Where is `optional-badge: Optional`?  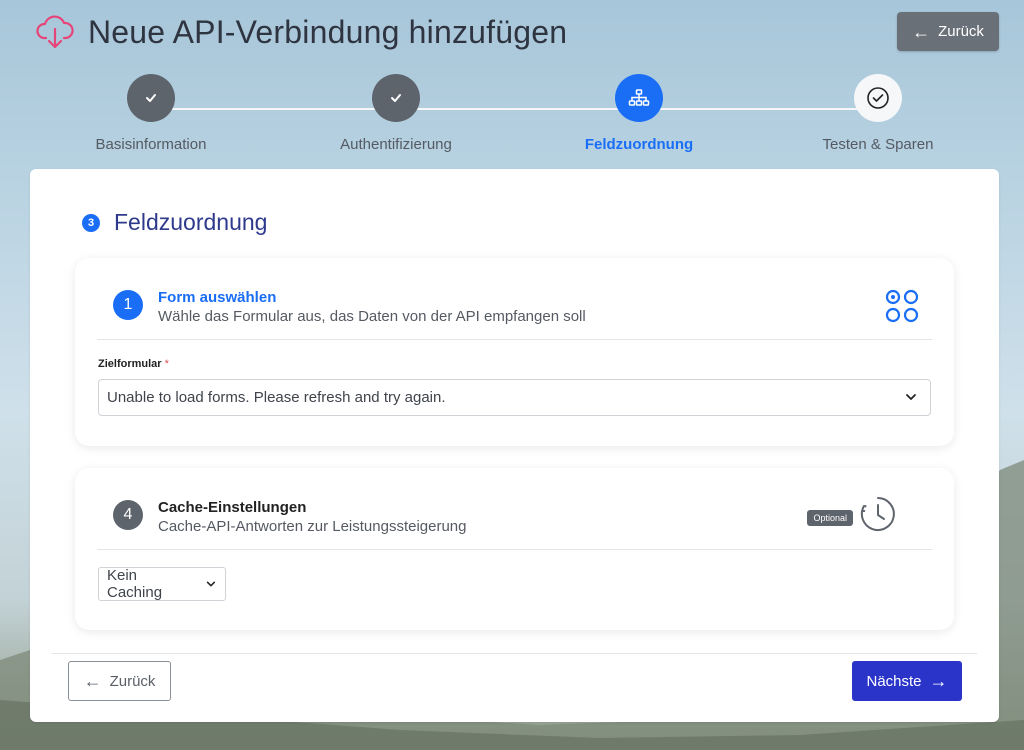
optional-badge: Optional is located at coordinates (830, 518).